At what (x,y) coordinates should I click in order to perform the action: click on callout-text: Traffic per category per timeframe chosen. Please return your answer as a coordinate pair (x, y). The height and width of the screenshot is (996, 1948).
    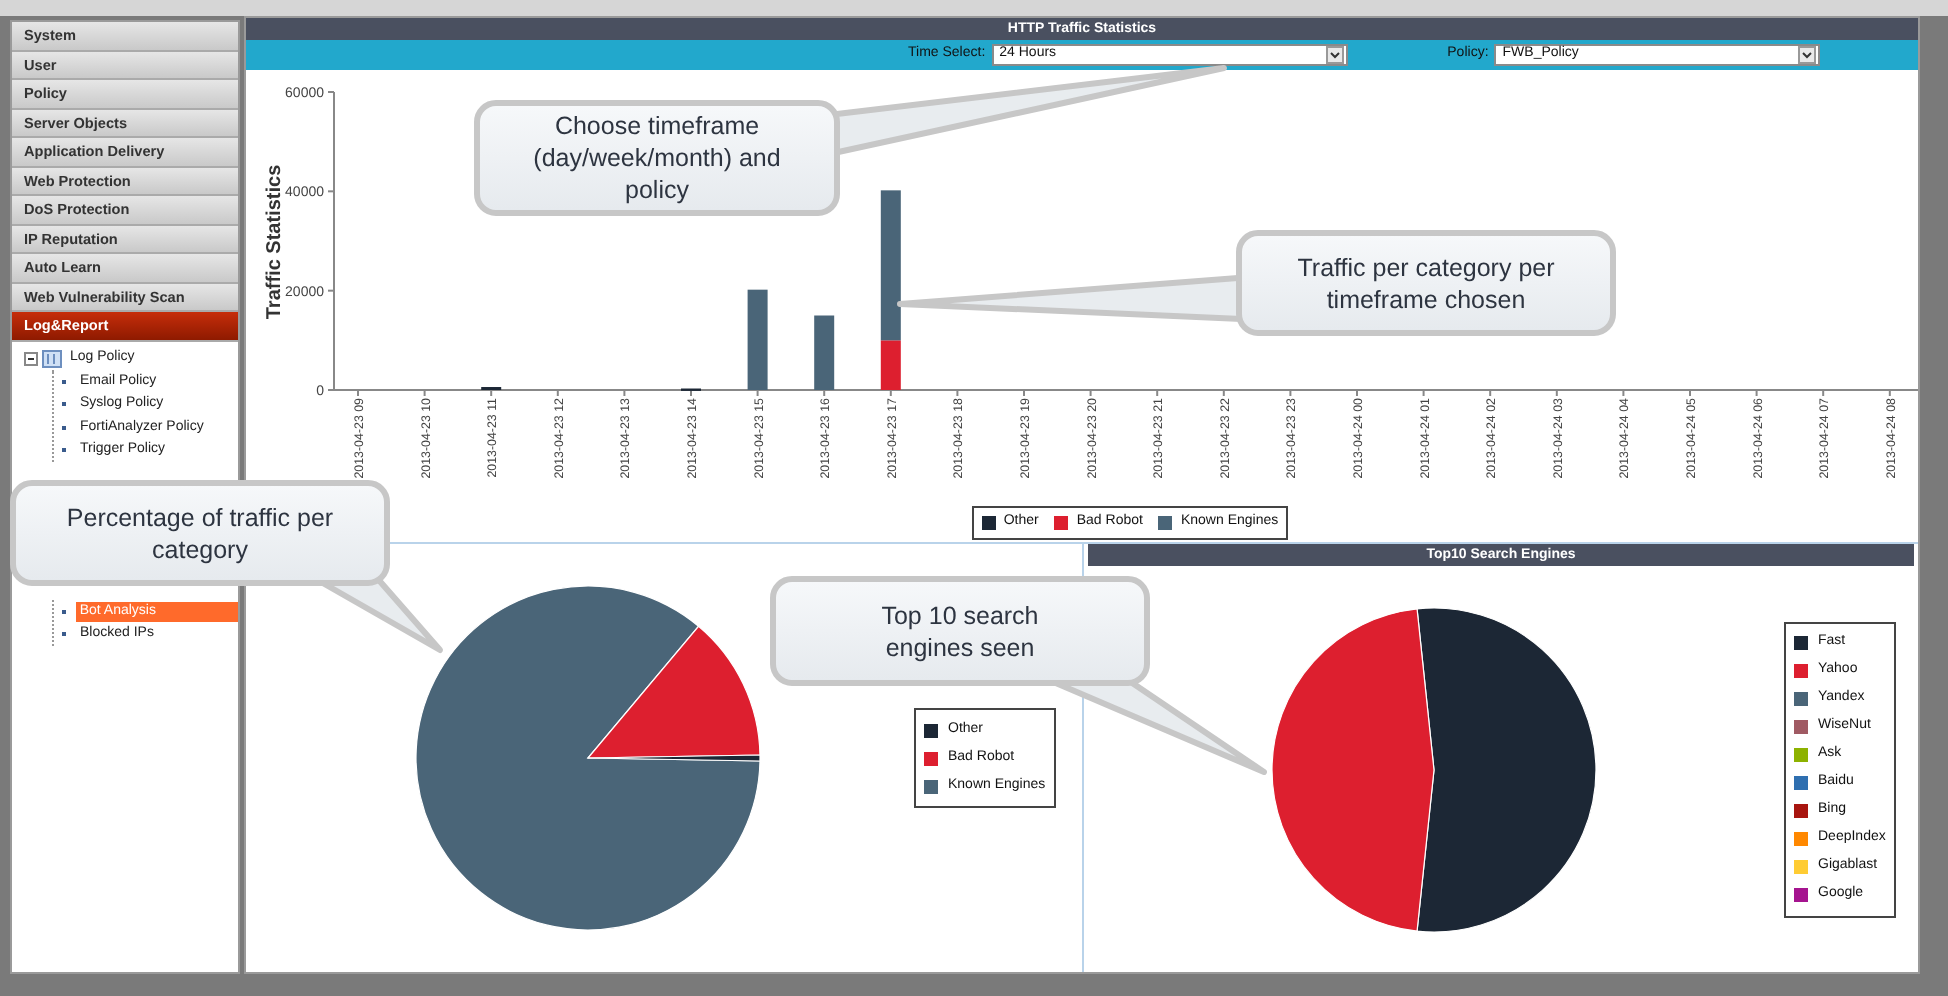
    Looking at the image, I should click on (1426, 283).